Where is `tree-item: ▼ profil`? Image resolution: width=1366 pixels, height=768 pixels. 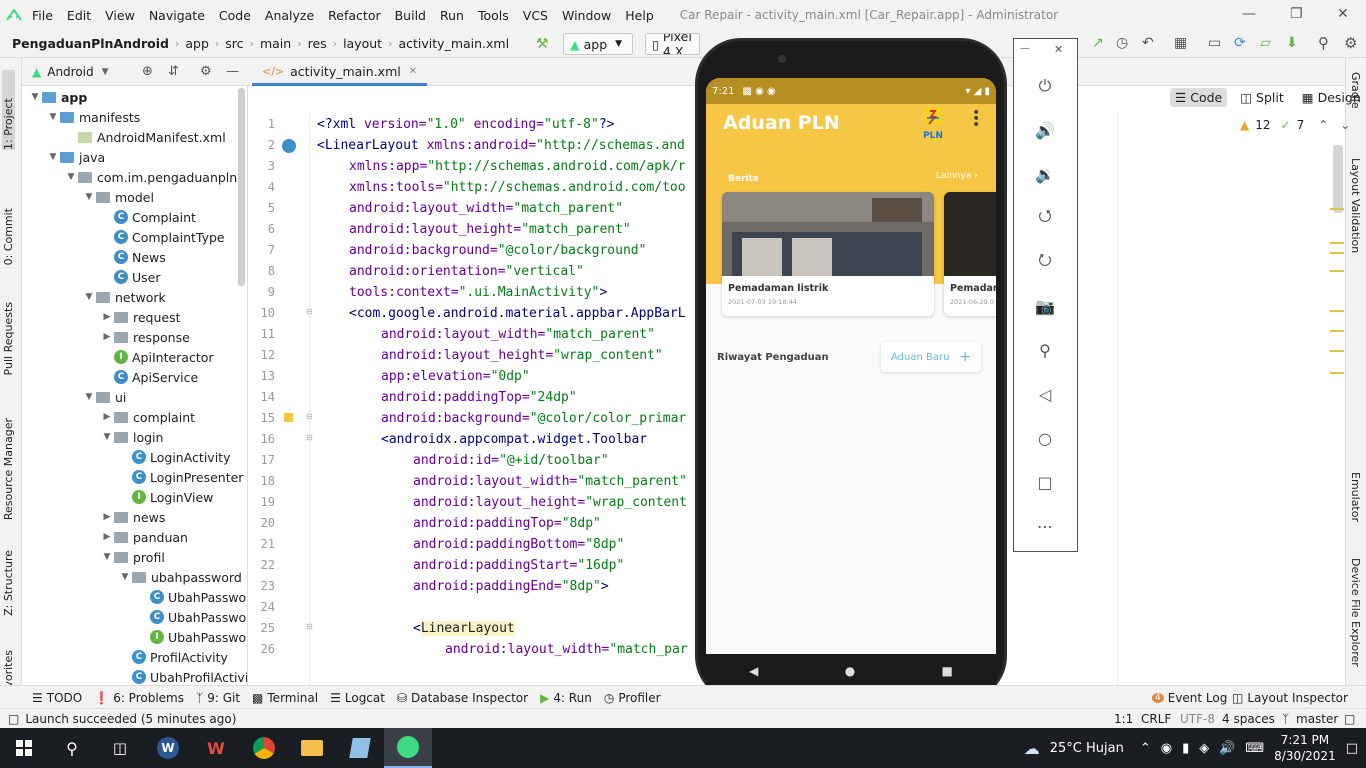
tree-item: ▼ profil is located at coordinates (132, 557).